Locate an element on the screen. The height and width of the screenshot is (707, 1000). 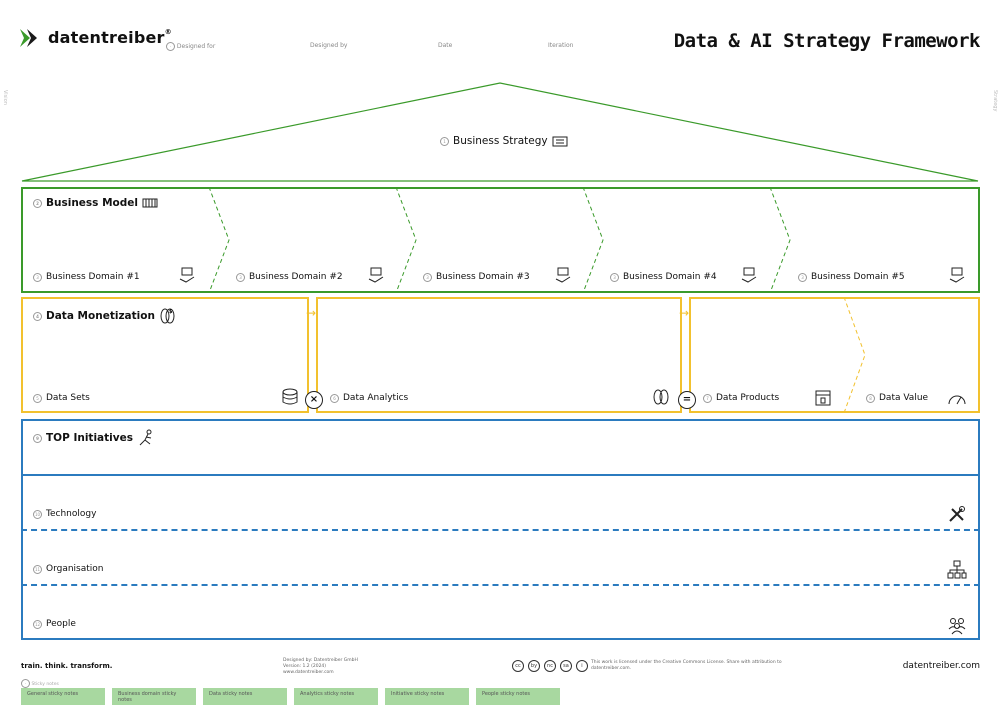
business-domain-2: 3 Business Domain #2 is located at coordinates (289, 277).